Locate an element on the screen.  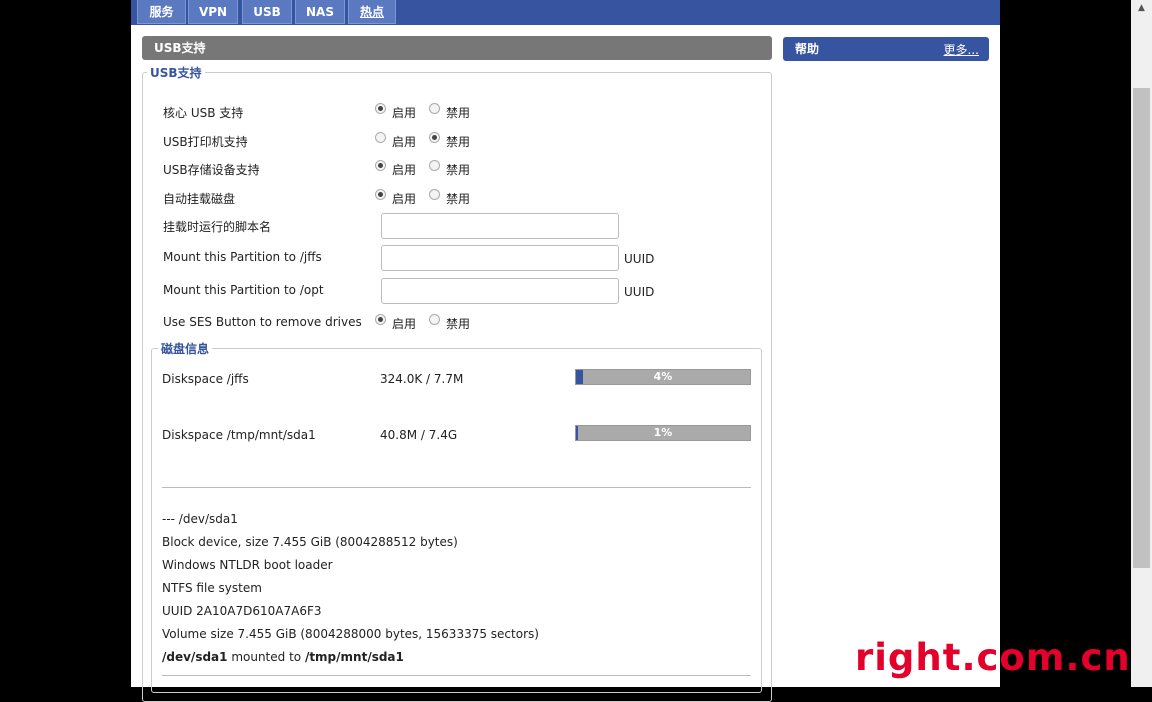
mount-opt-label: Mount this Partition to /opt is located at coordinates (243, 290).